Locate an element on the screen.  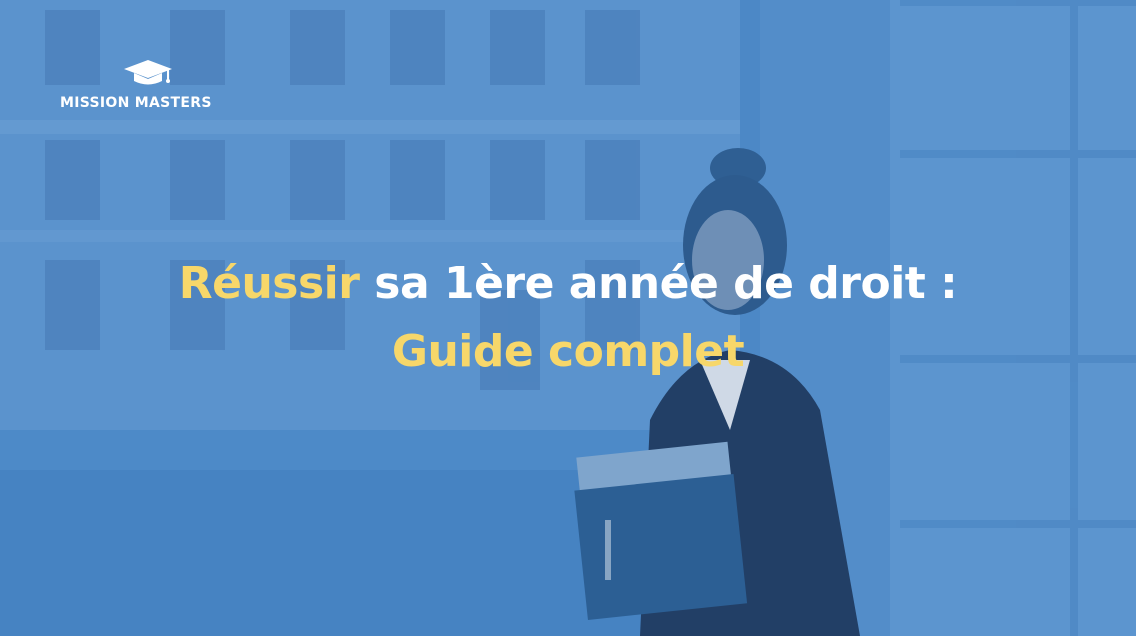
title-line-1: Réussir sa 1ère année de droit : is located at coordinates (568, 284).